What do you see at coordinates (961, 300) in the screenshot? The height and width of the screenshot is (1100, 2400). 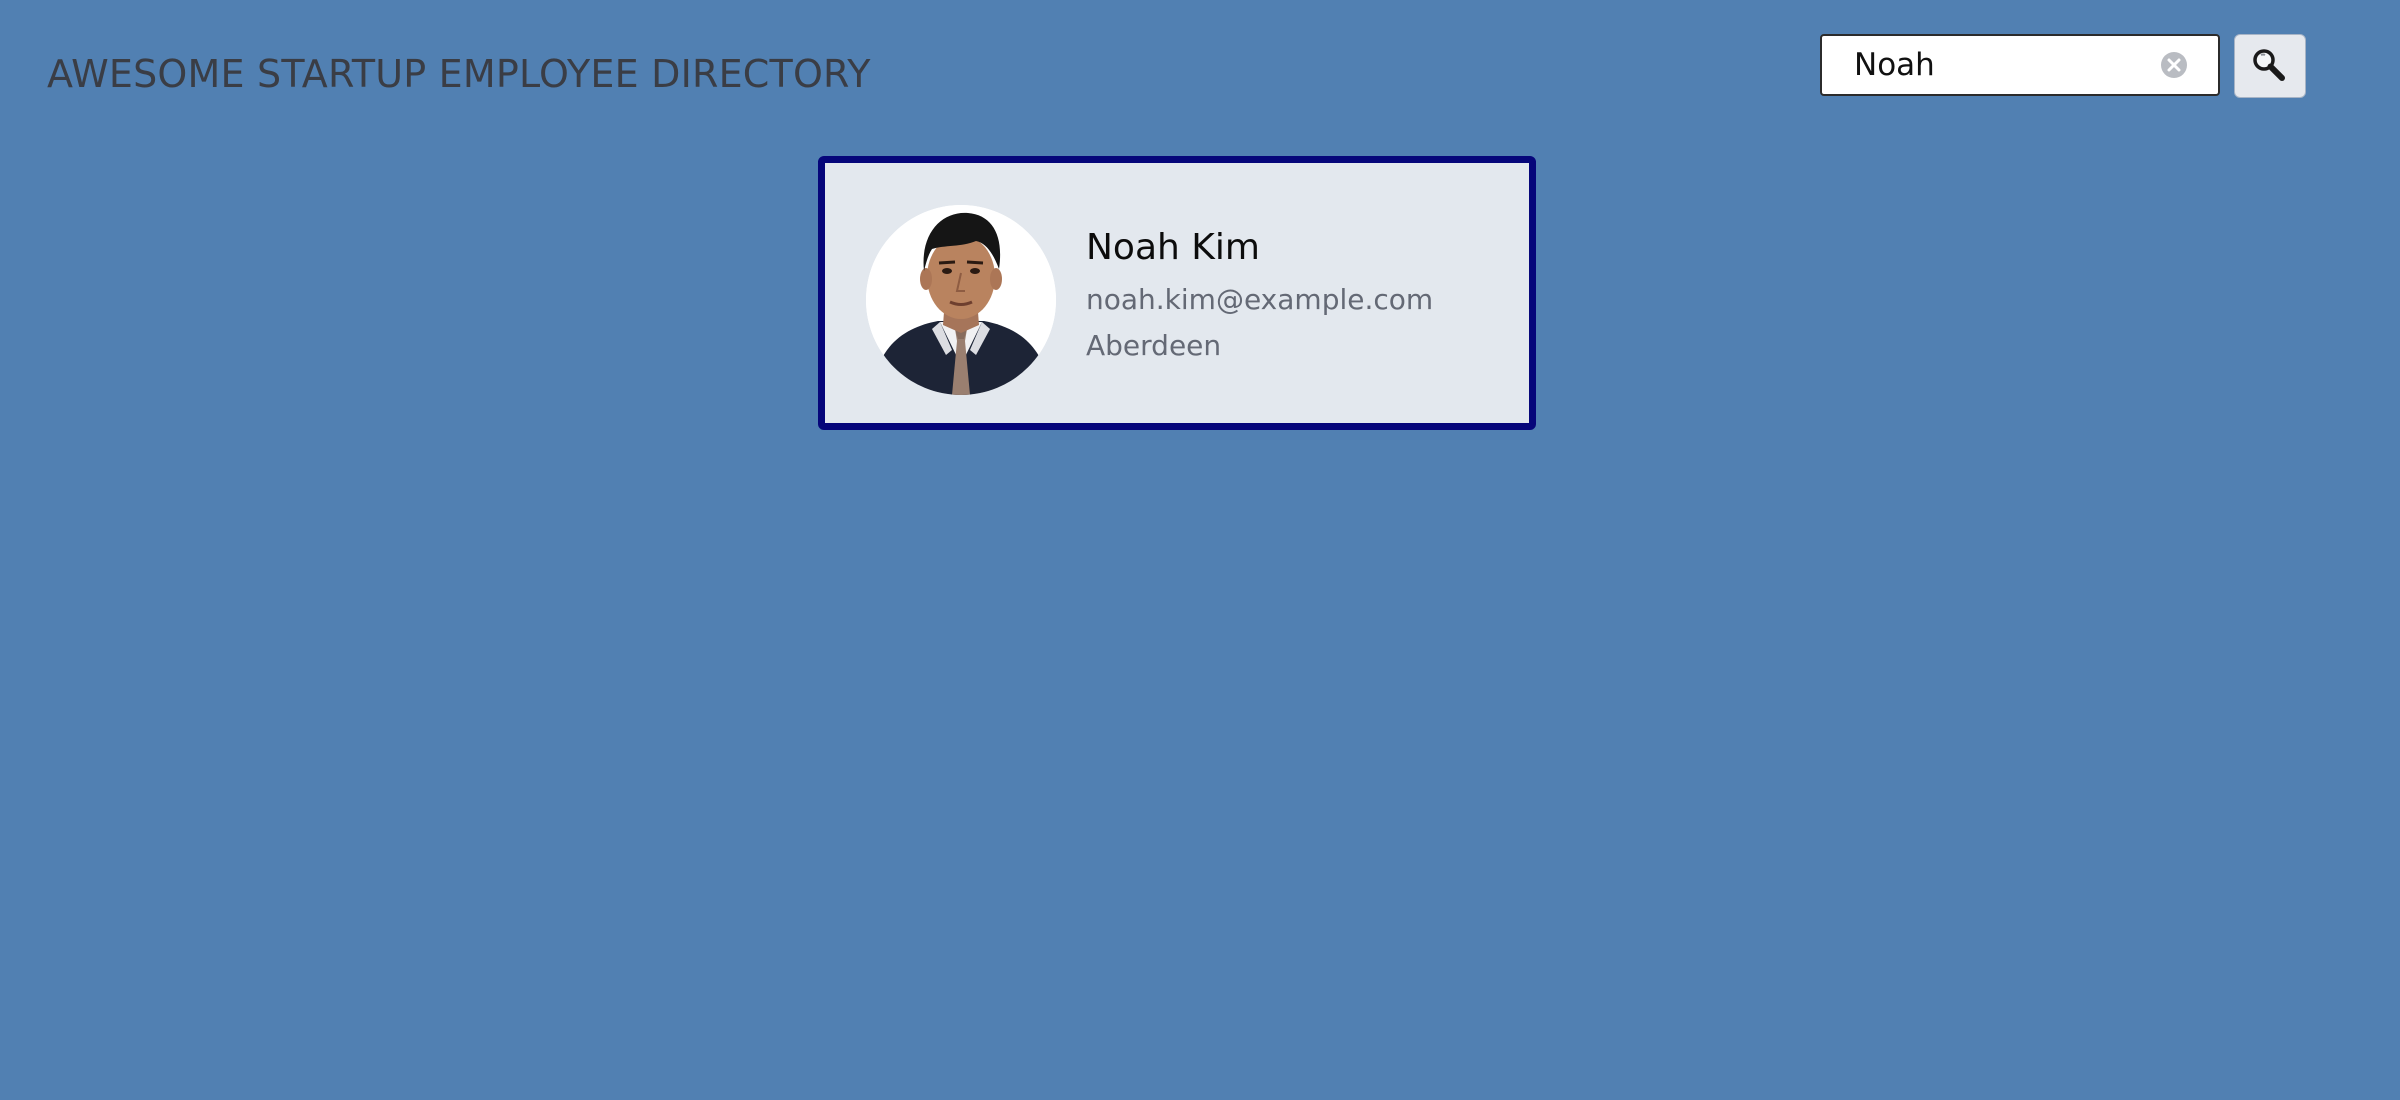 I see `avatar` at bounding box center [961, 300].